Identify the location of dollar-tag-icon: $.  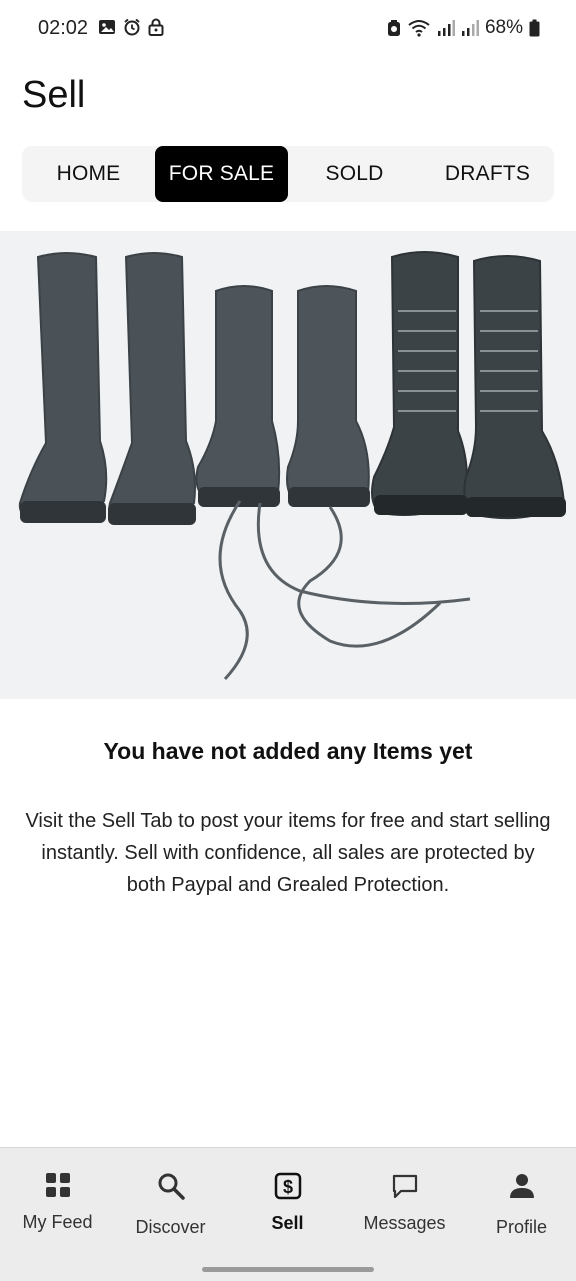
(287, 1186).